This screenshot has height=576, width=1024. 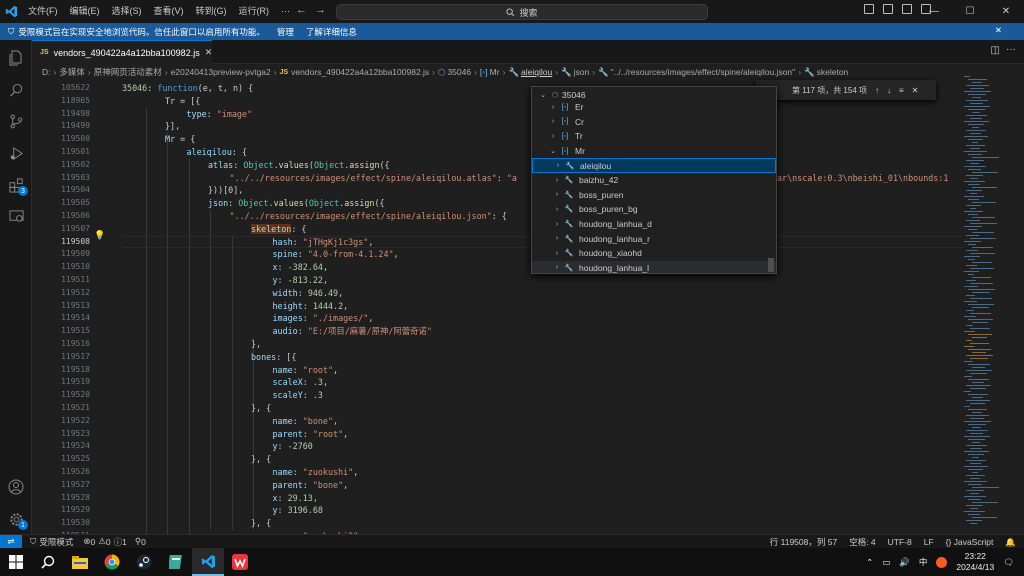 What do you see at coordinates (877, 90) in the screenshot?
I see `previous-match-icon: ↑` at bounding box center [877, 90].